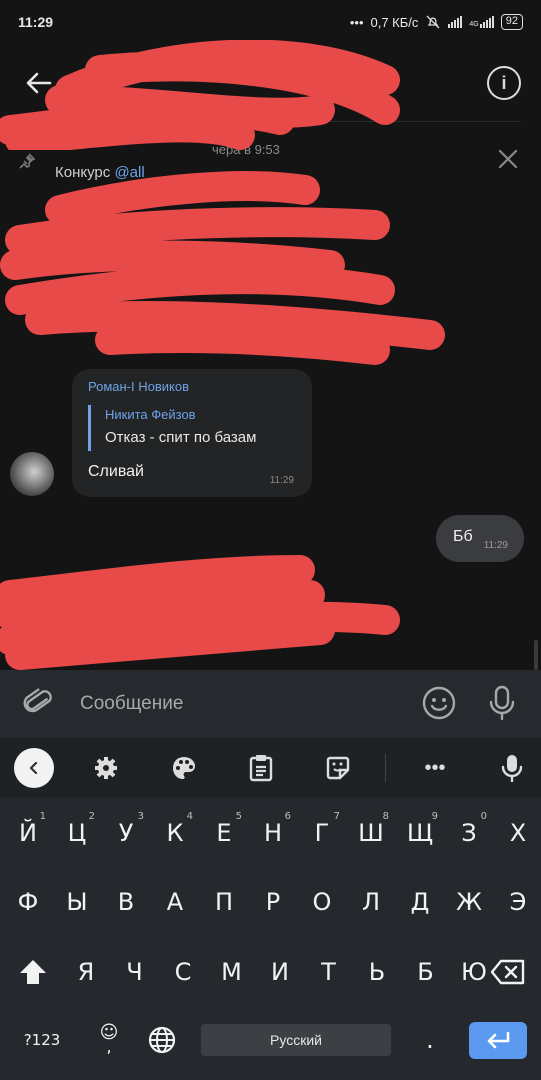 The image size is (541, 1080). Describe the element at coordinates (474, 24) in the screenshot. I see `network-type: 4G` at that location.